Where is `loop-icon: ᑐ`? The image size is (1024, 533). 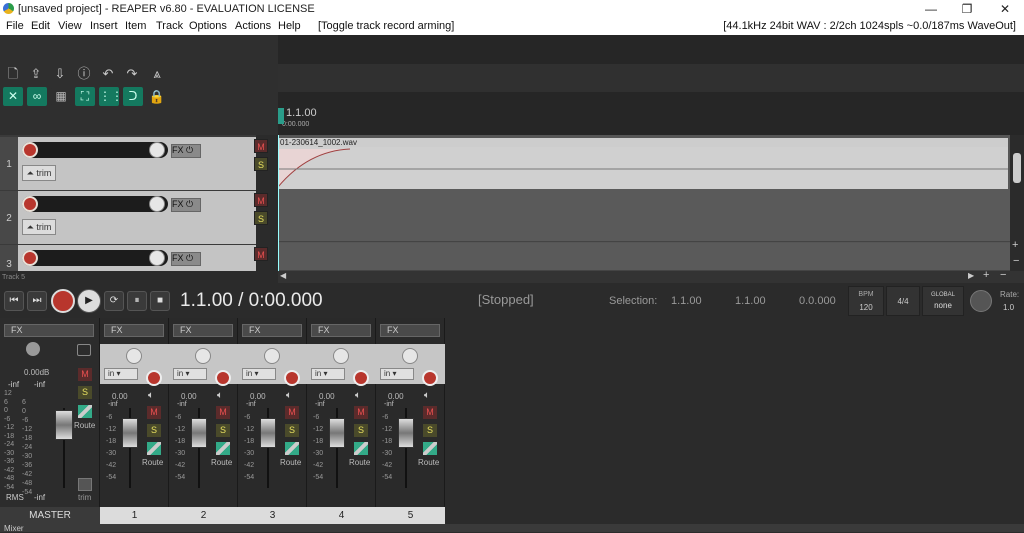 loop-icon: ᑐ is located at coordinates (133, 96).